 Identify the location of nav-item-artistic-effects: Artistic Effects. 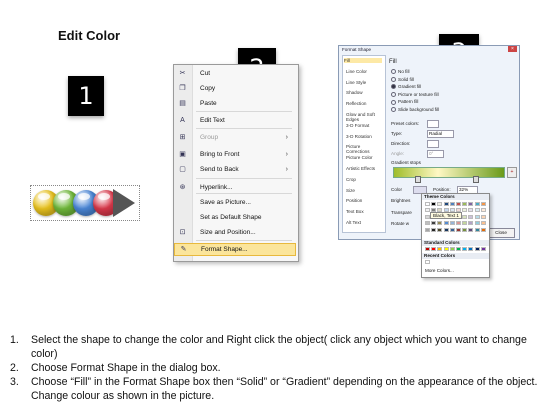
(360, 168).